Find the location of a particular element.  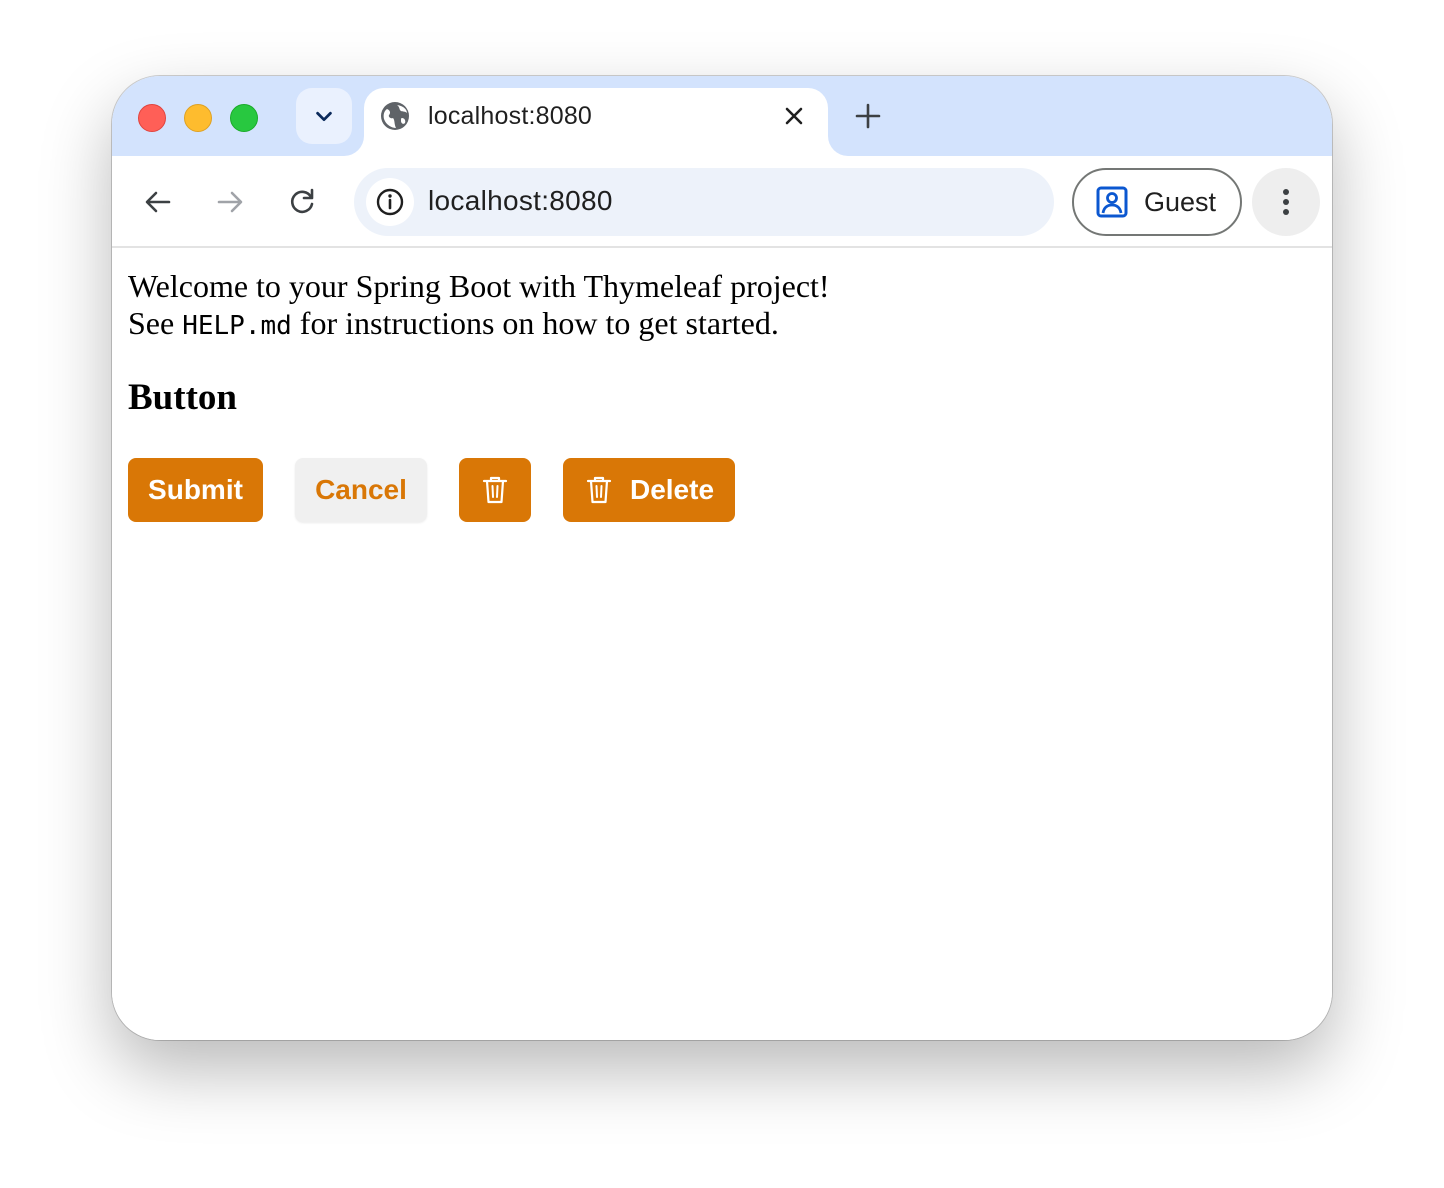

person-badge-icon is located at coordinates (1112, 202).